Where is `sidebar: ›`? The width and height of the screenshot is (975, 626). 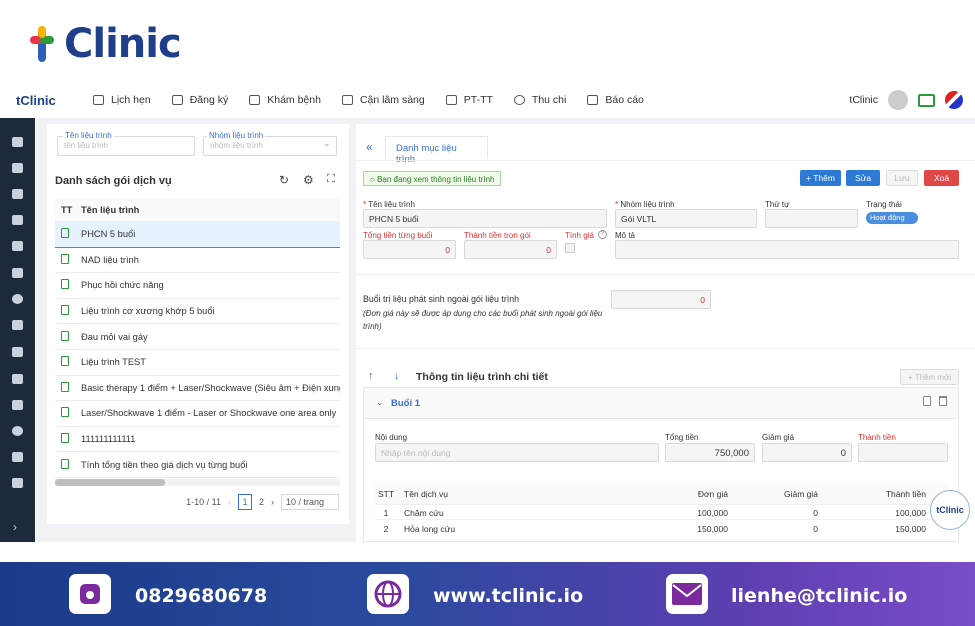
sidebar: › is located at coordinates (17, 330).